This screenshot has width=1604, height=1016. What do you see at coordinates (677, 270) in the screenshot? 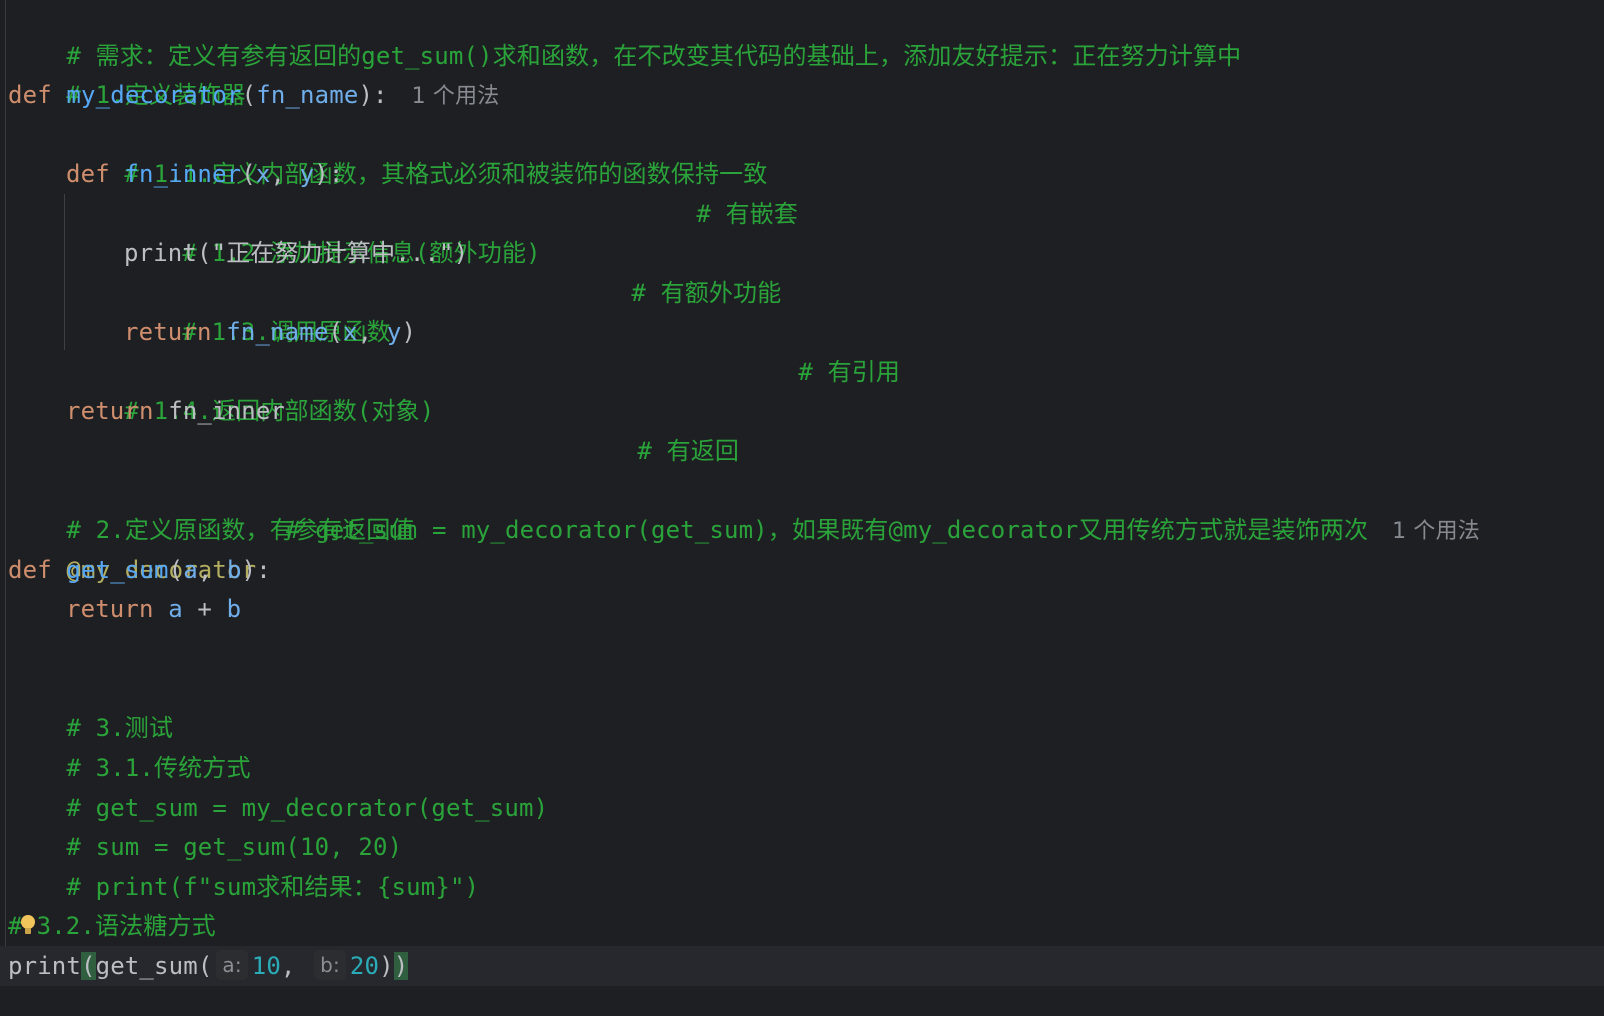
I see `code-line-7-comment: # 有额外功能` at bounding box center [677, 270].